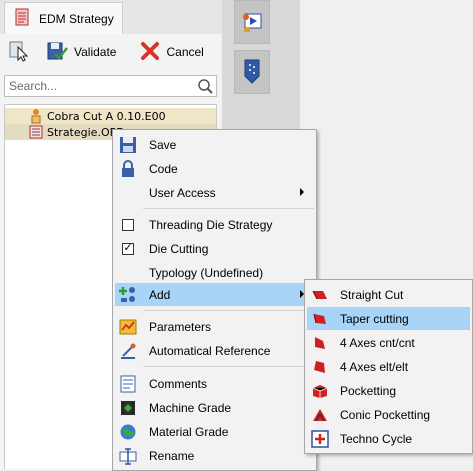 This screenshot has height=471, width=473. What do you see at coordinates (368, 390) in the screenshot?
I see `submenu-item-label: Pocketting` at bounding box center [368, 390].